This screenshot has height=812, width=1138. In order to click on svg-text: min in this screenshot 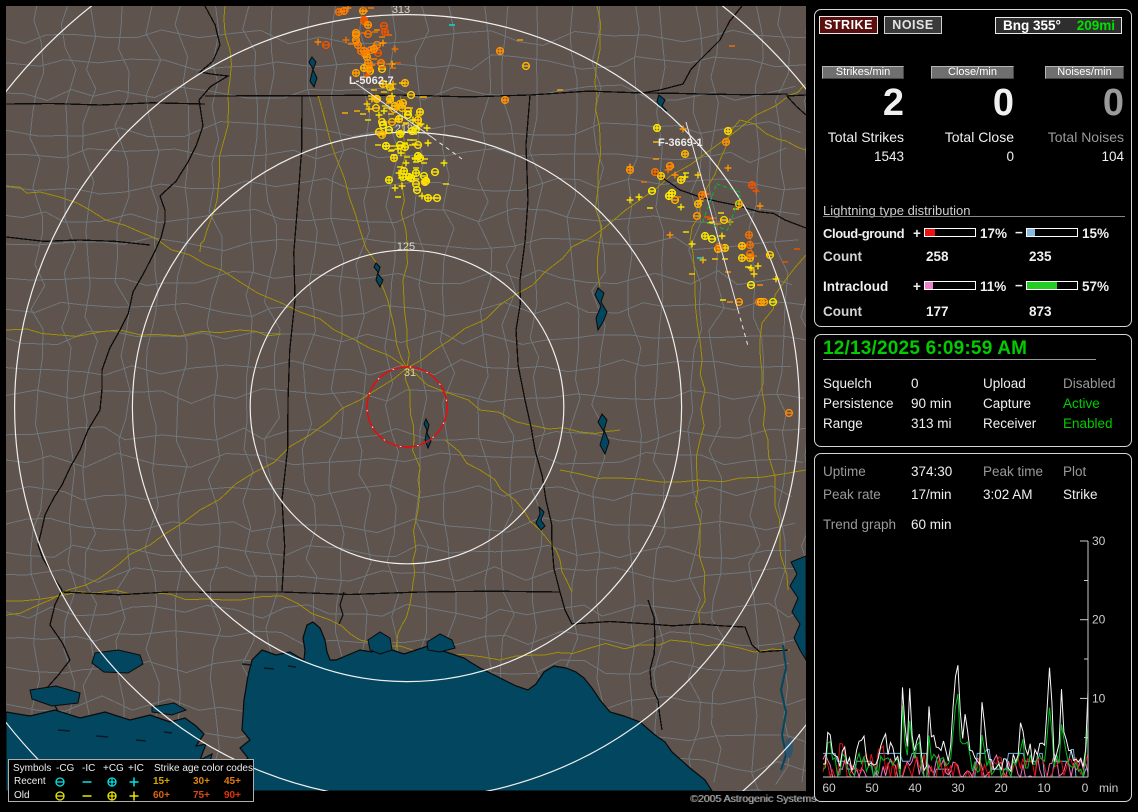, I will do `click(1108, 788)`.